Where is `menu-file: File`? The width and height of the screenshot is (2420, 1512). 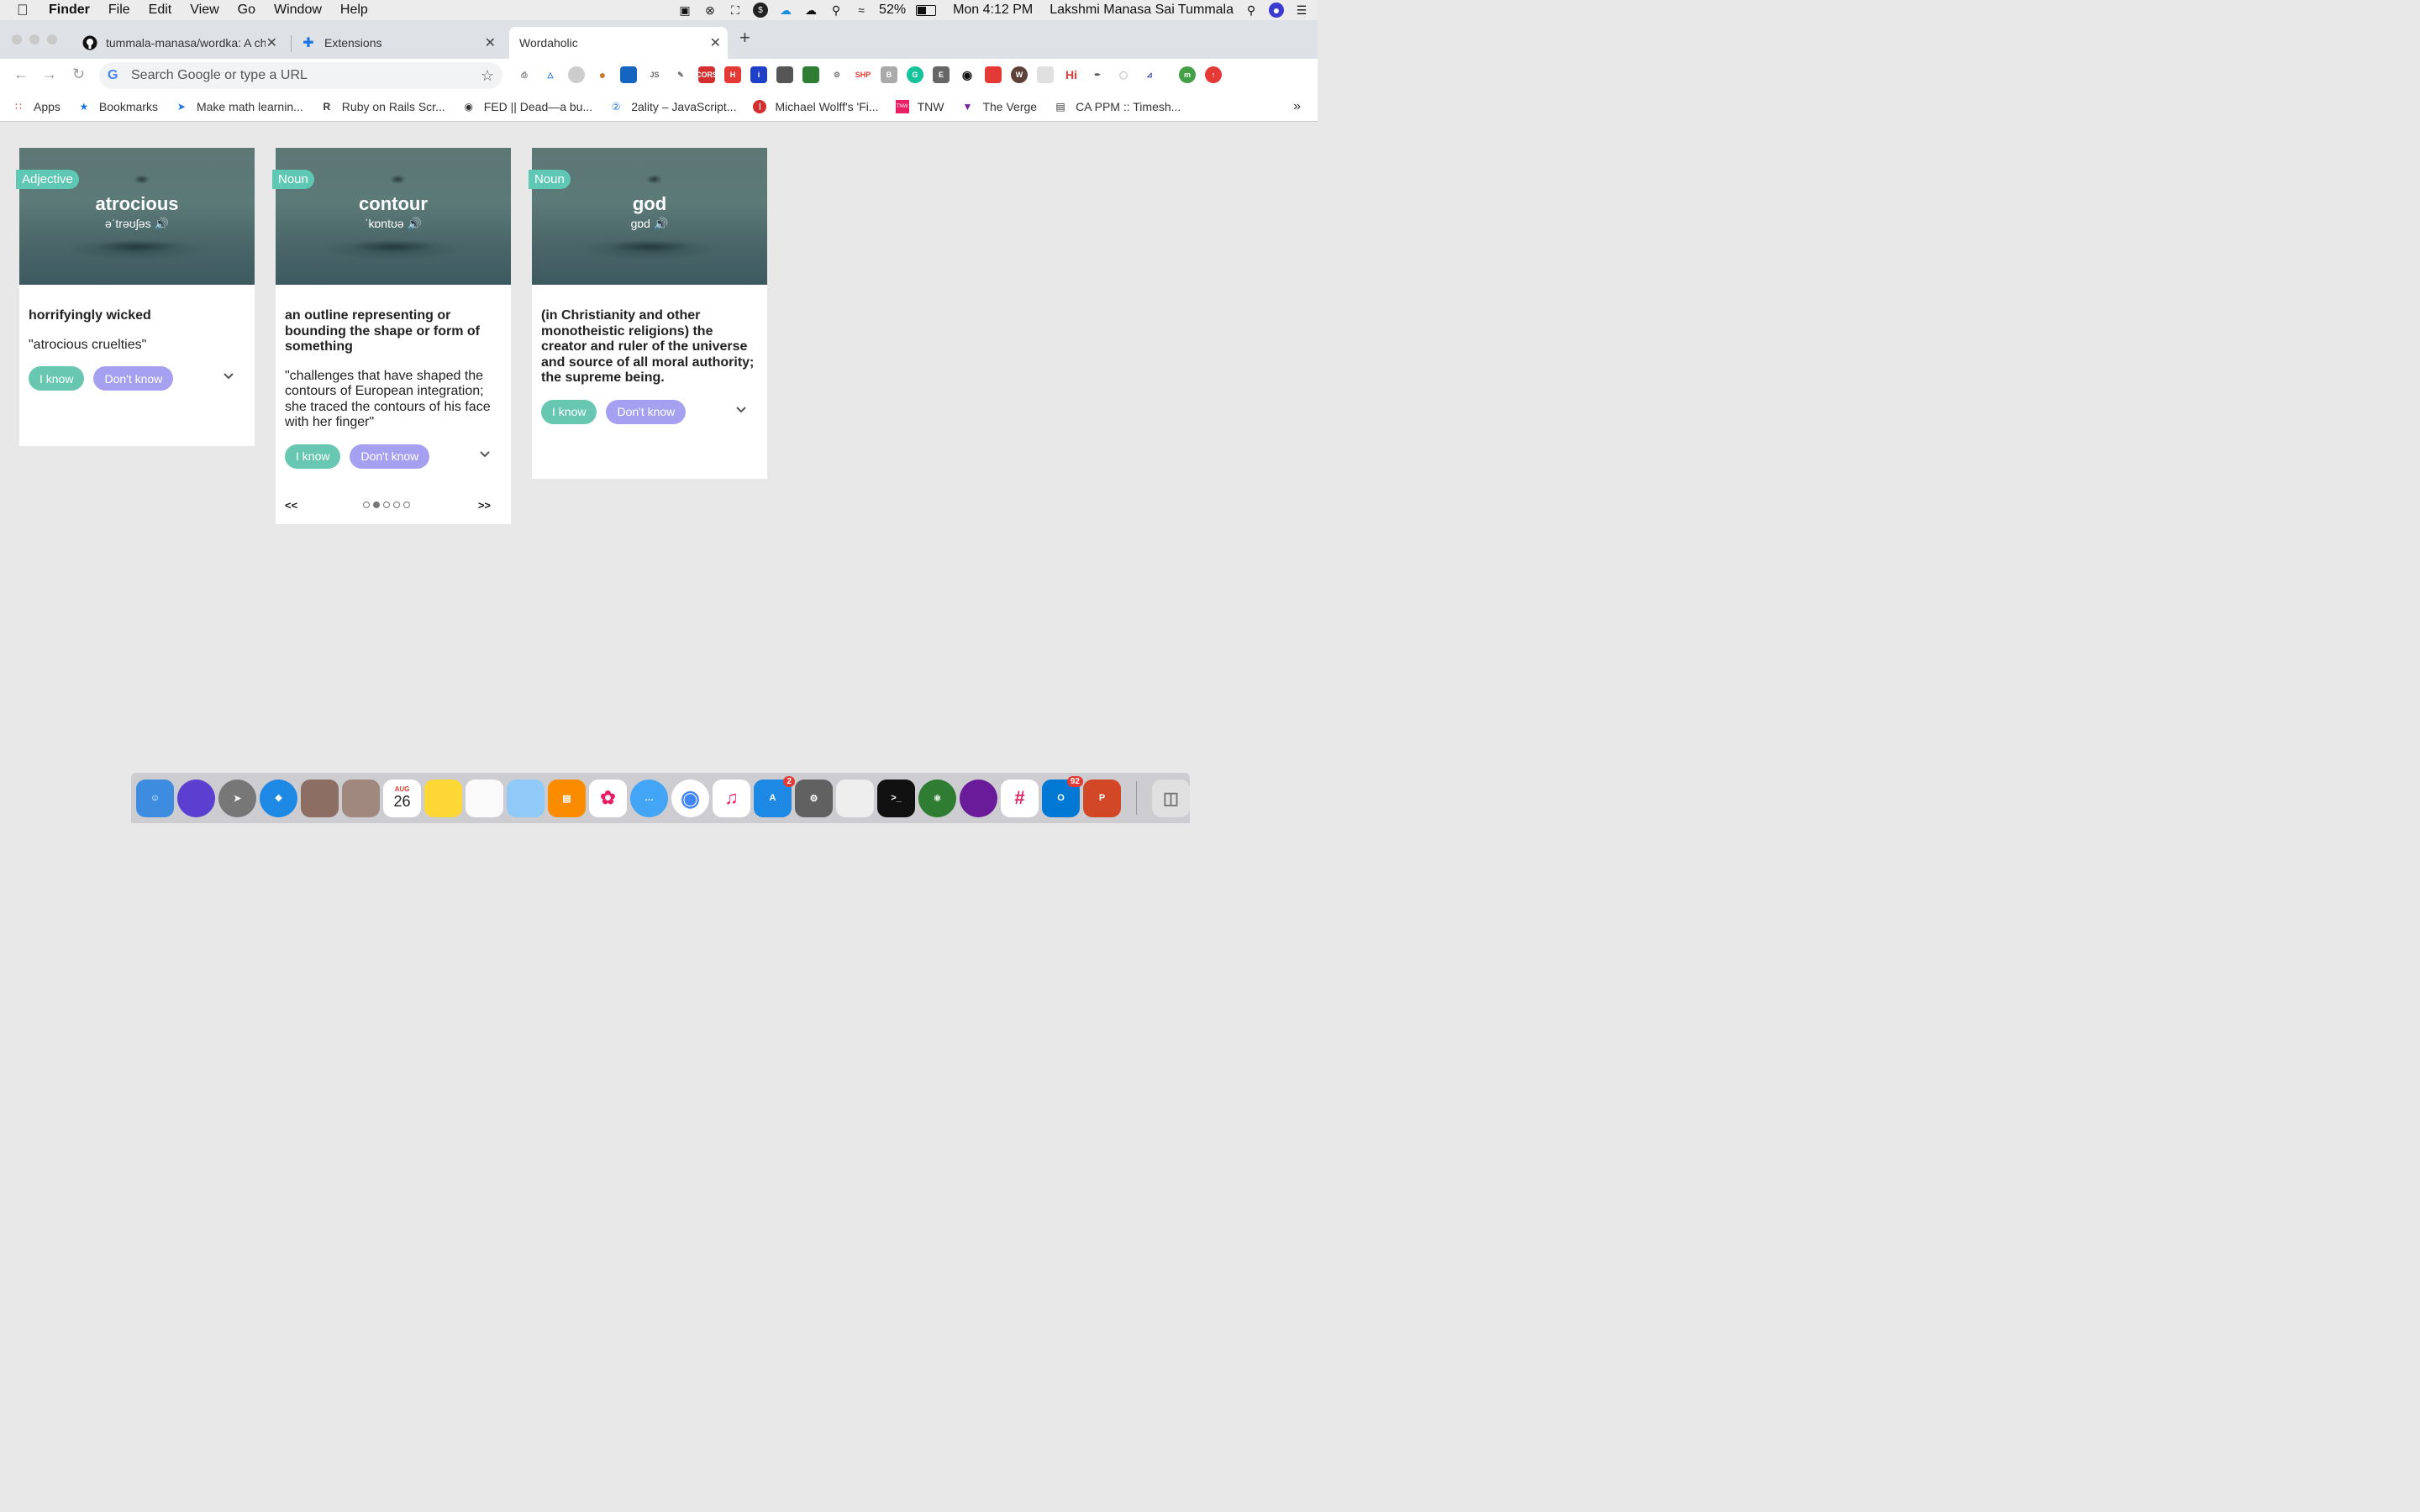
menu-file: File is located at coordinates (119, 10).